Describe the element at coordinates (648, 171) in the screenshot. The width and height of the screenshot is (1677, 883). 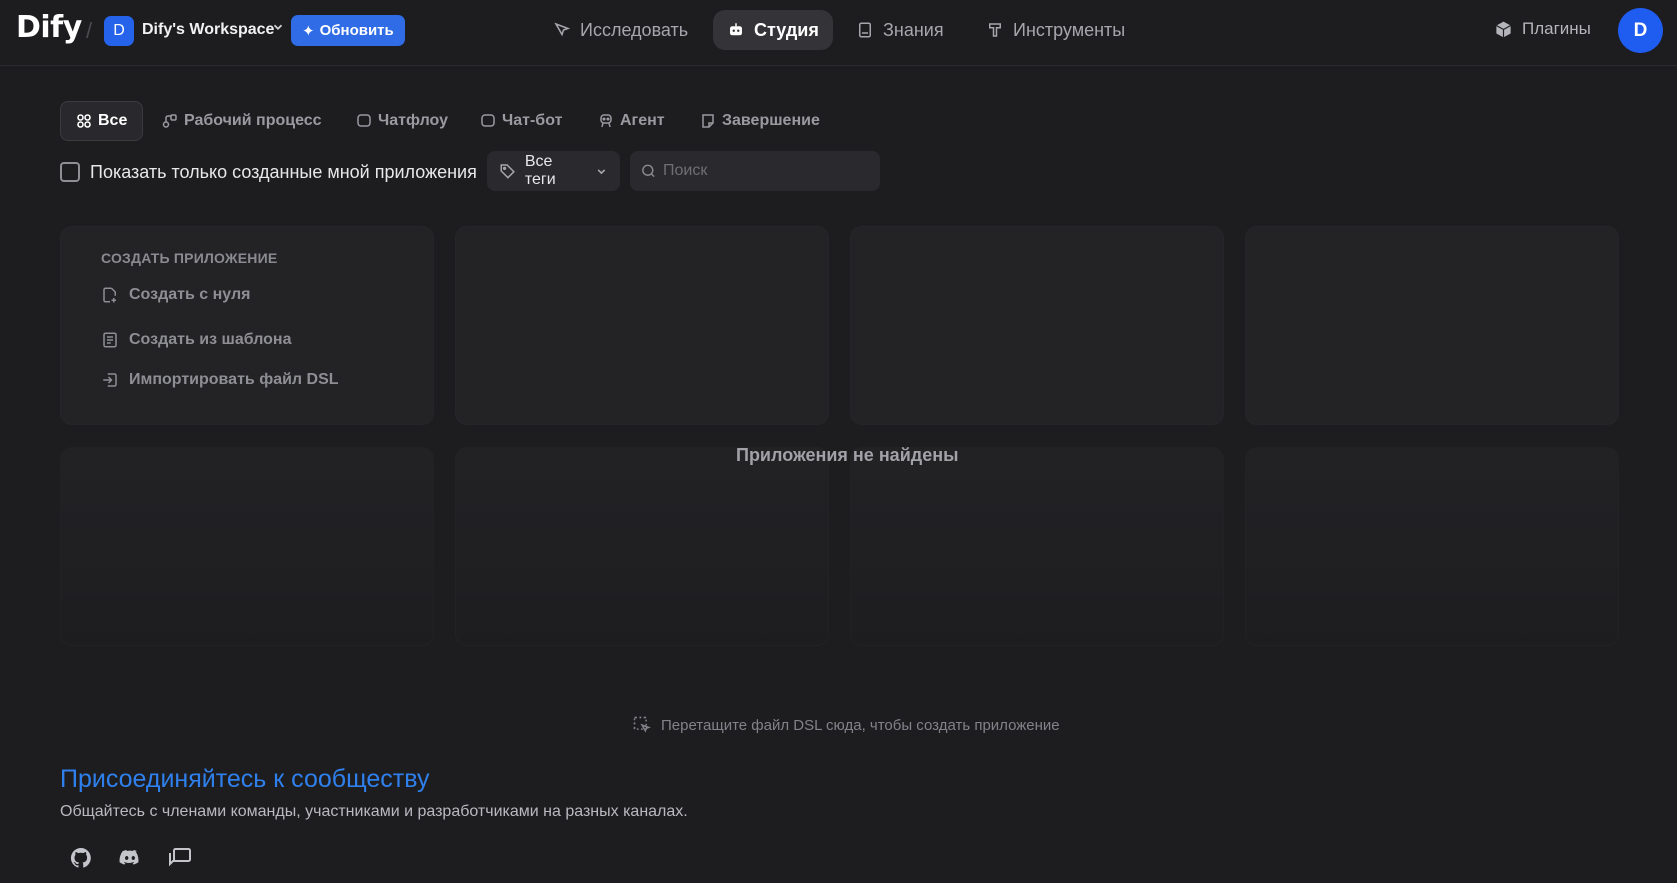
I see `search-icon` at that location.